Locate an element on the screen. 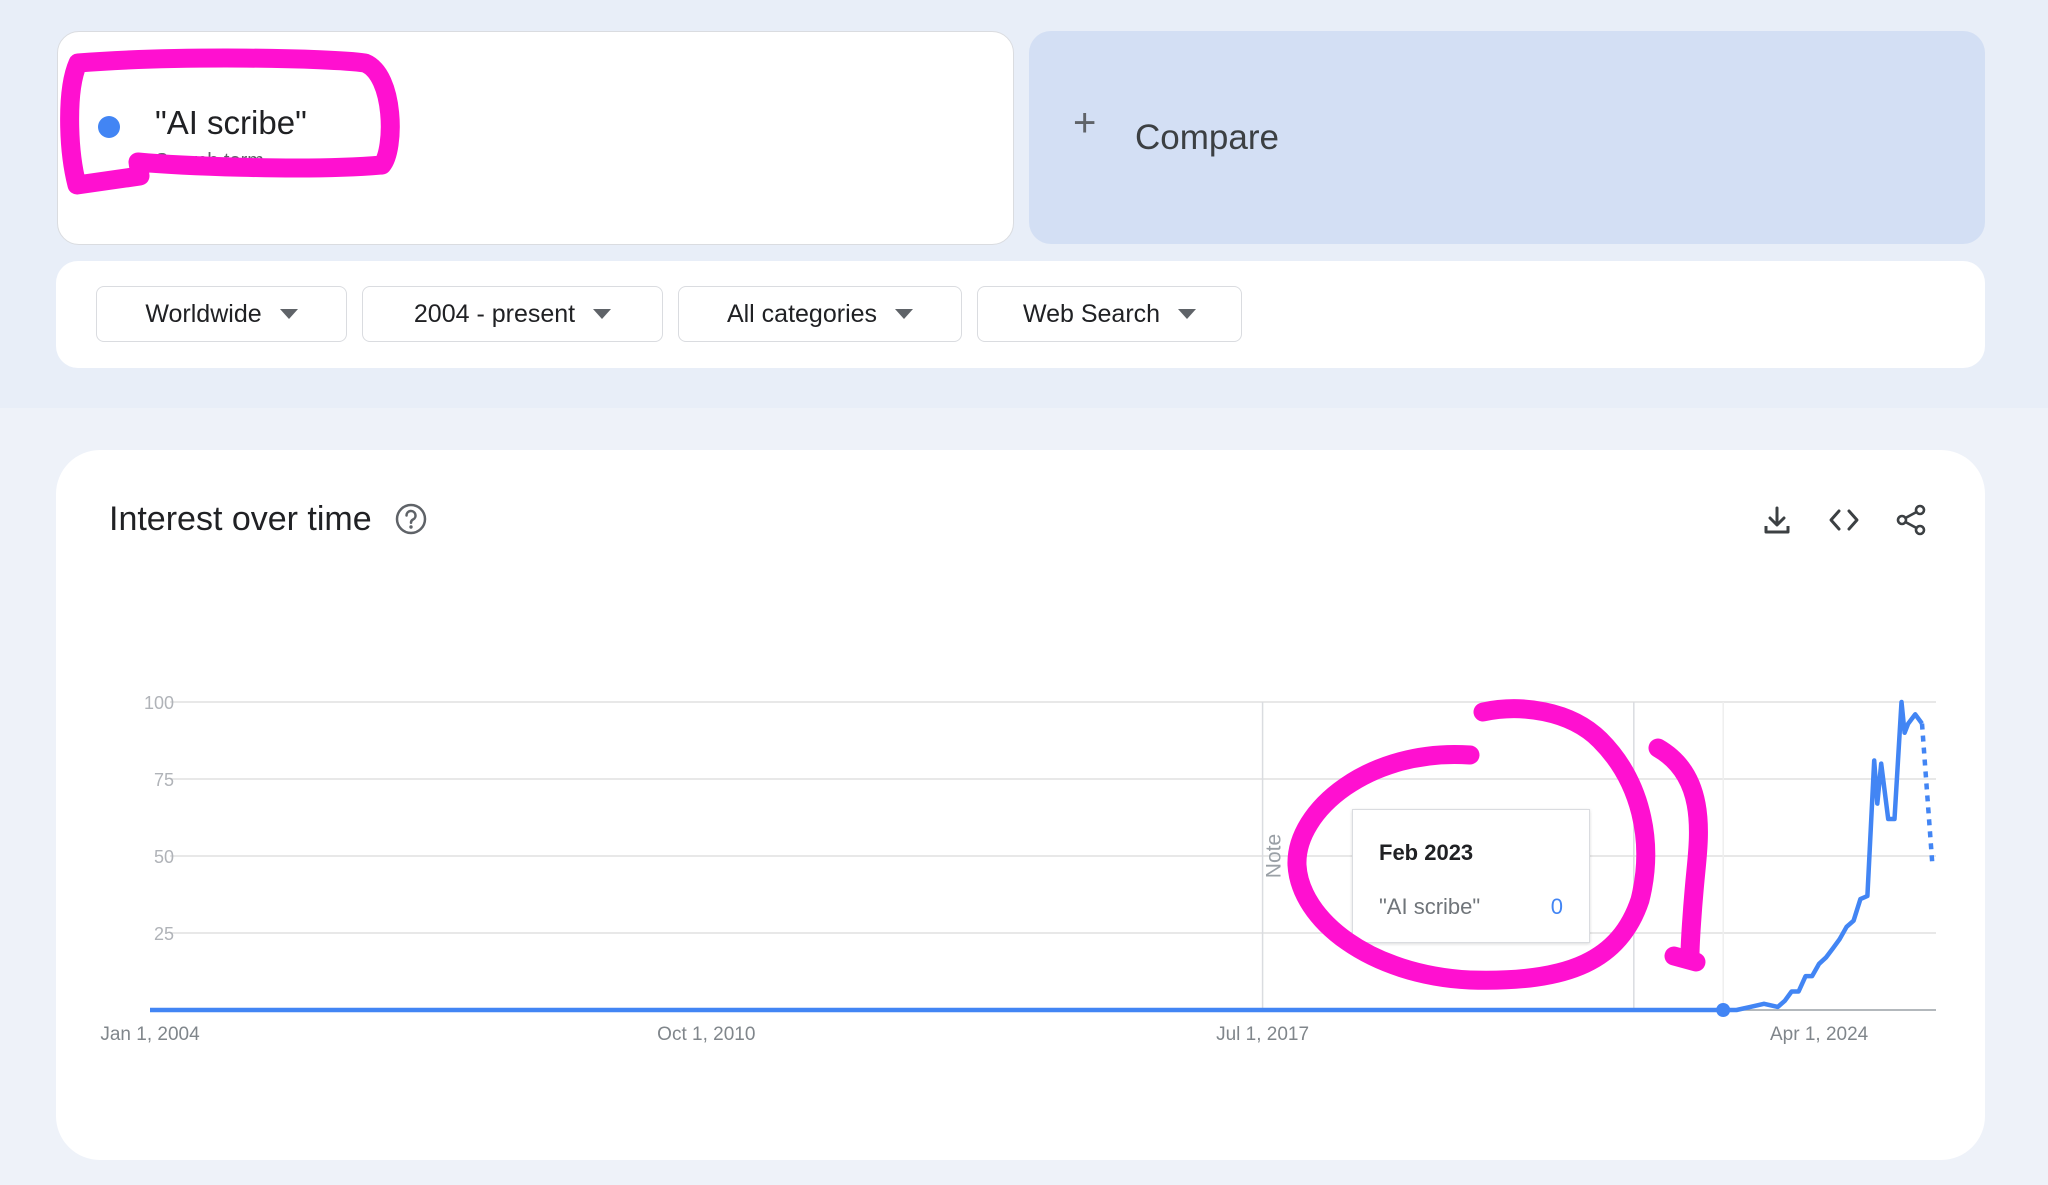  y-tick-label: 100 is located at coordinates (159, 703).